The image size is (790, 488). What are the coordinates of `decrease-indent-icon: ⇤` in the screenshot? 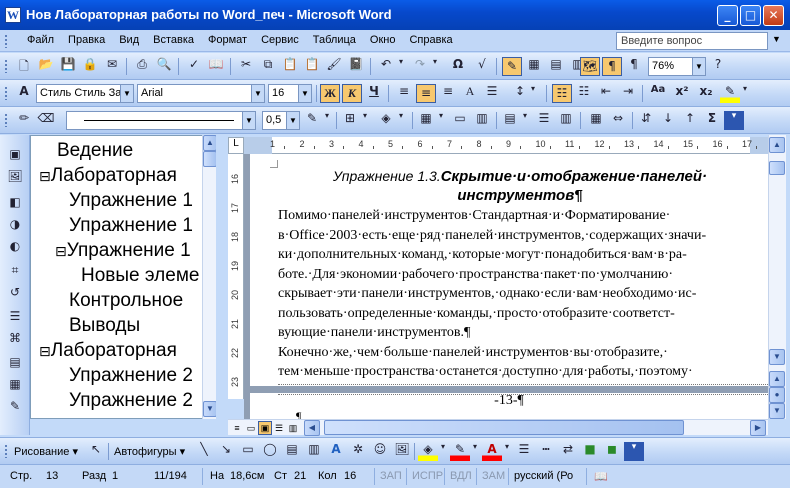 It's located at (606, 93).